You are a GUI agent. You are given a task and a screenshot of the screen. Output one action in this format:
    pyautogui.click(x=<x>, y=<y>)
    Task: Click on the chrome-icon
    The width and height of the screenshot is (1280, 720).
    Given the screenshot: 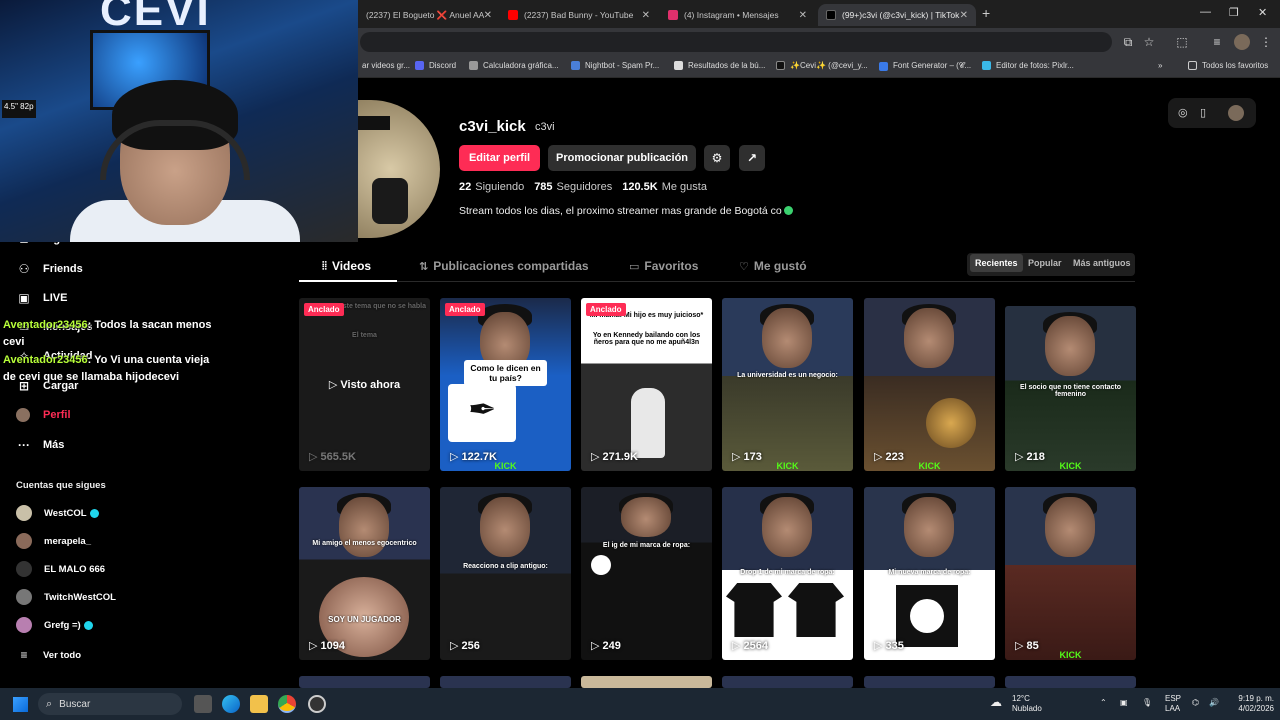 What is the action you would take?
    pyautogui.click(x=287, y=704)
    